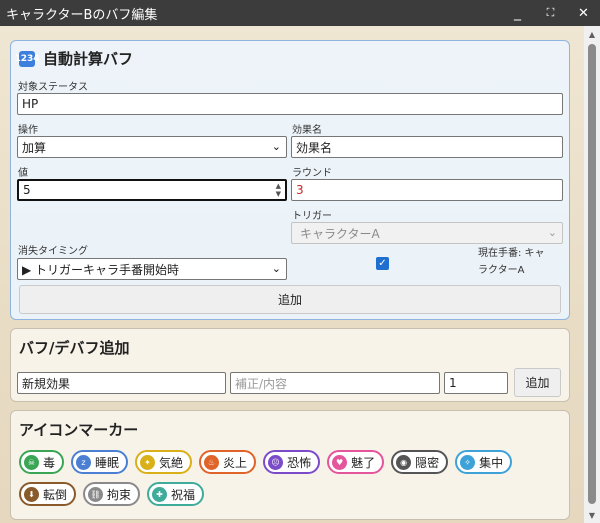  What do you see at coordinates (501, 270) in the screenshot?
I see `current-turn-line2: ラクターA` at bounding box center [501, 270].